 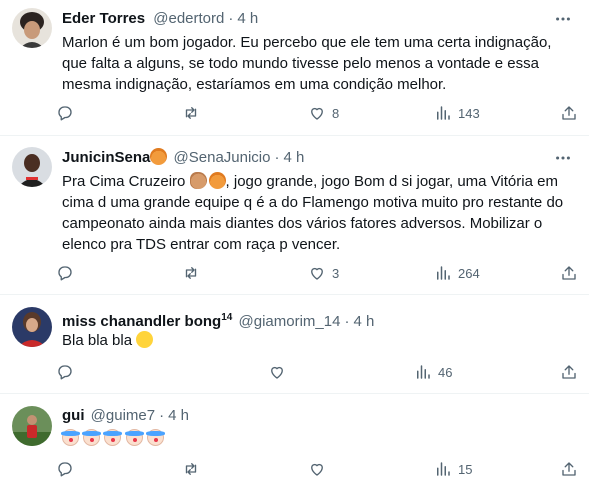 I want to click on tweet-header: Eder Torres @edertord · 4 h, so click(x=160, y=19).